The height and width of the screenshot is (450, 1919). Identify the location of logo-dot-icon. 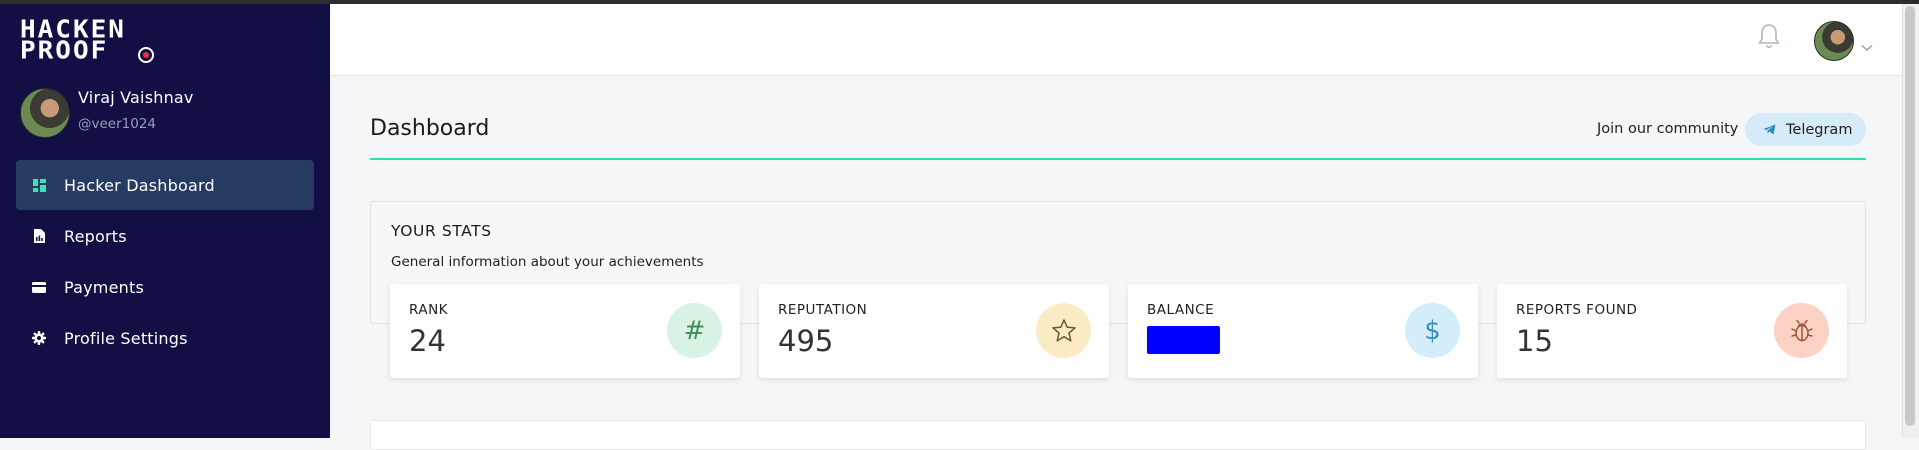
(146, 55).